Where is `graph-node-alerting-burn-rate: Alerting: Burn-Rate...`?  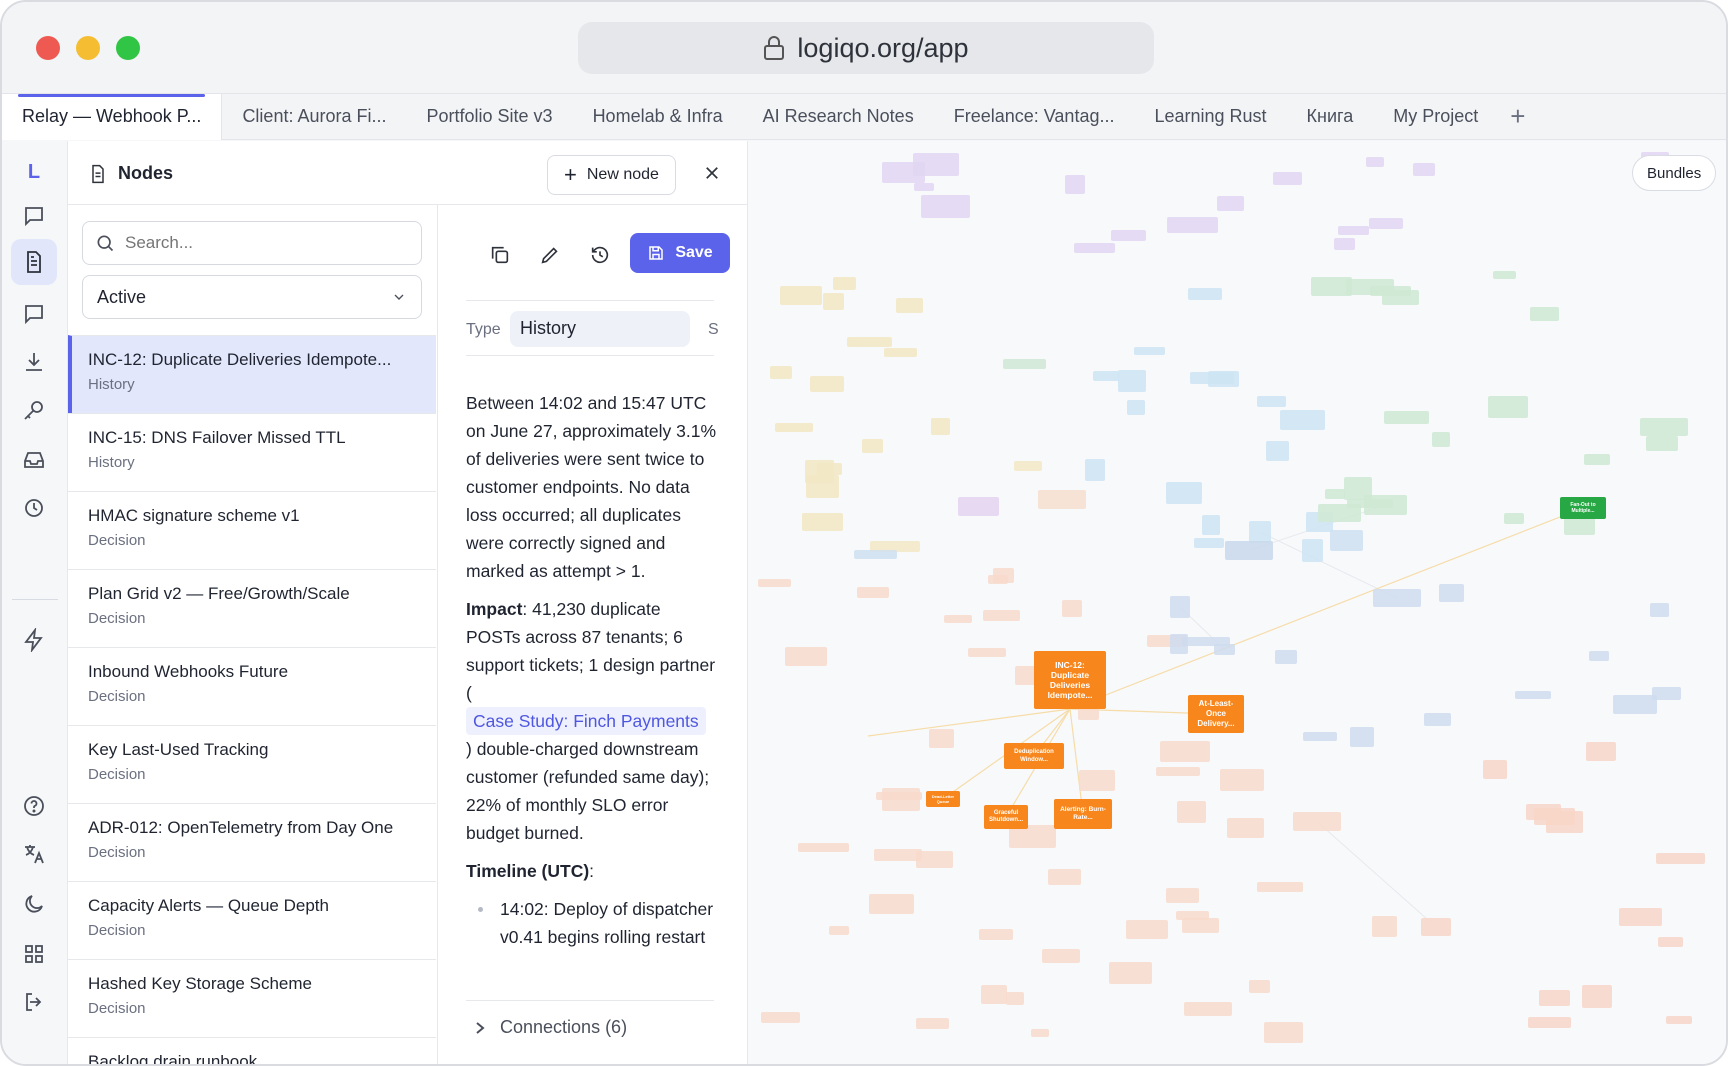 graph-node-alerting-burn-rate: Alerting: Burn-Rate... is located at coordinates (1083, 814).